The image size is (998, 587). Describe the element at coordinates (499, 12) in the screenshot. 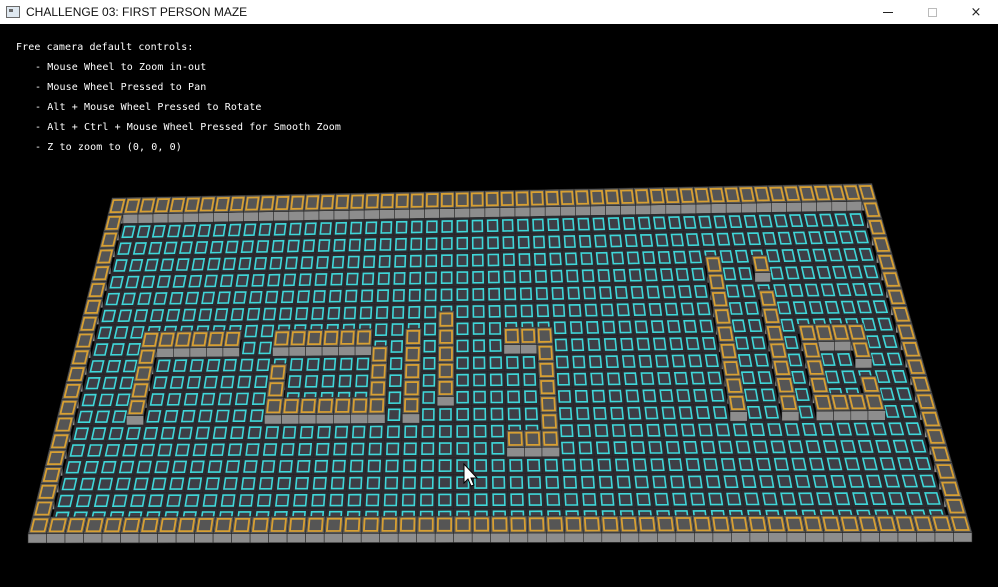

I see `title-bar: CHALLENGE 03: FIRST PERSON MAZE ×` at that location.